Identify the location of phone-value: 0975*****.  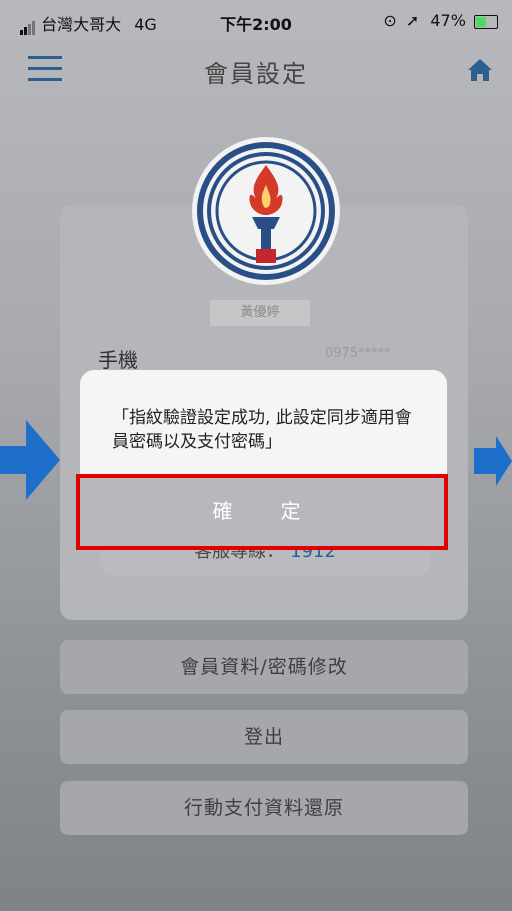
(358, 353).